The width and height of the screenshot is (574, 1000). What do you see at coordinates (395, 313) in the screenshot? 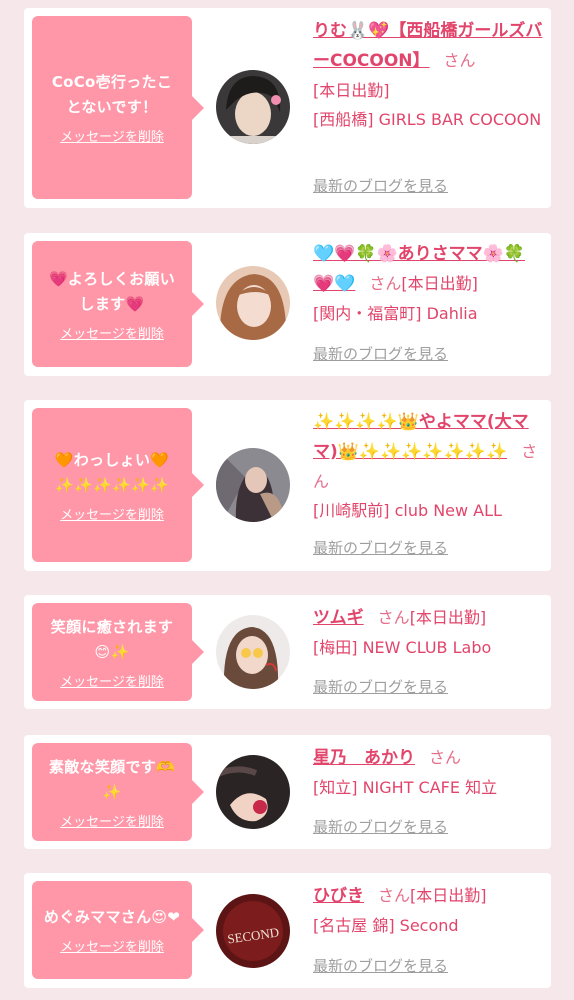
I see `shop-name: [関内・福富町] Dahlia` at bounding box center [395, 313].